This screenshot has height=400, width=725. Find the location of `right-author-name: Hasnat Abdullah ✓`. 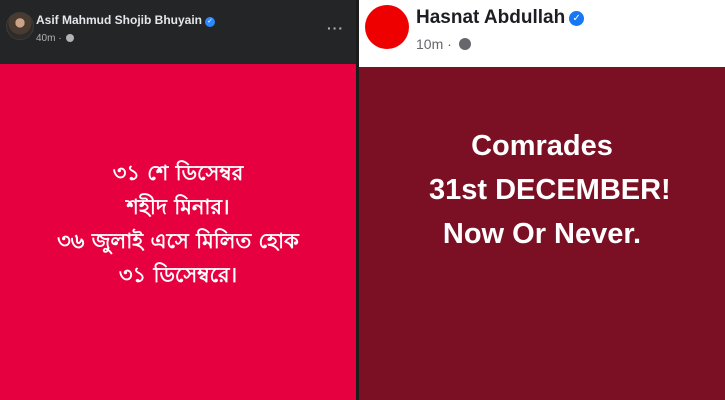

right-author-name: Hasnat Abdullah ✓ is located at coordinates (500, 18).